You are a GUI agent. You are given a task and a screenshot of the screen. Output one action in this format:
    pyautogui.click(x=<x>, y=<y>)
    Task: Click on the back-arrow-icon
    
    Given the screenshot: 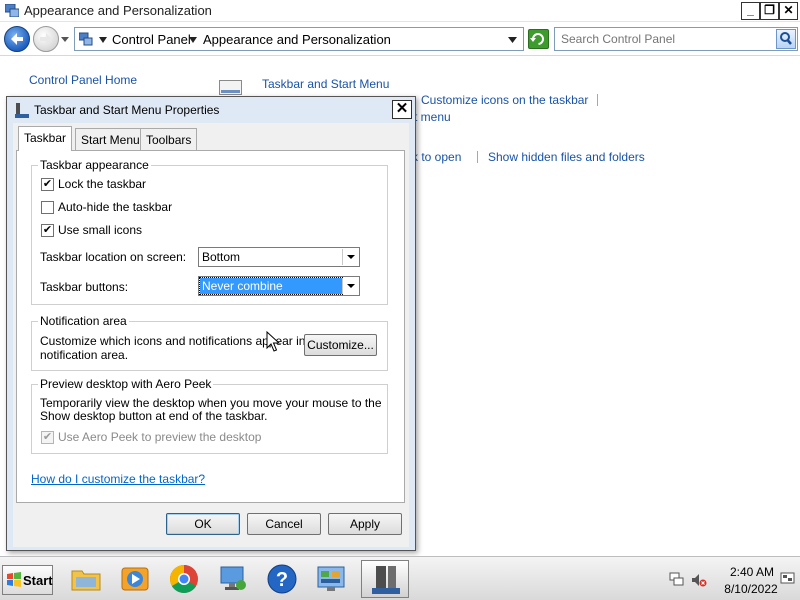 What is the action you would take?
    pyautogui.click(x=17, y=39)
    